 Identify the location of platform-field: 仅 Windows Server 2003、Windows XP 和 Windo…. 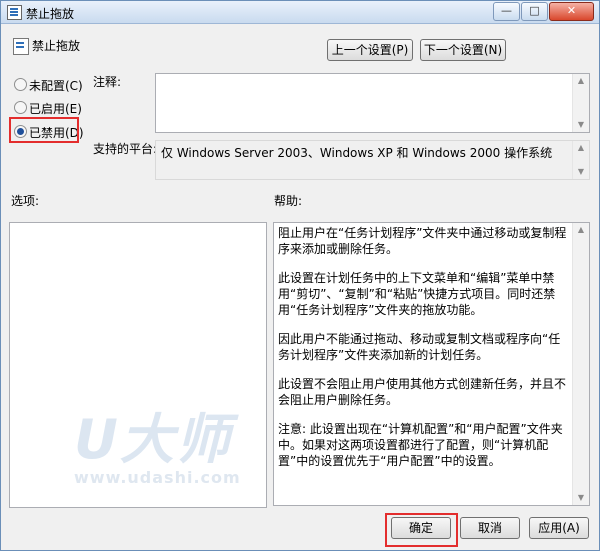
(372, 160).